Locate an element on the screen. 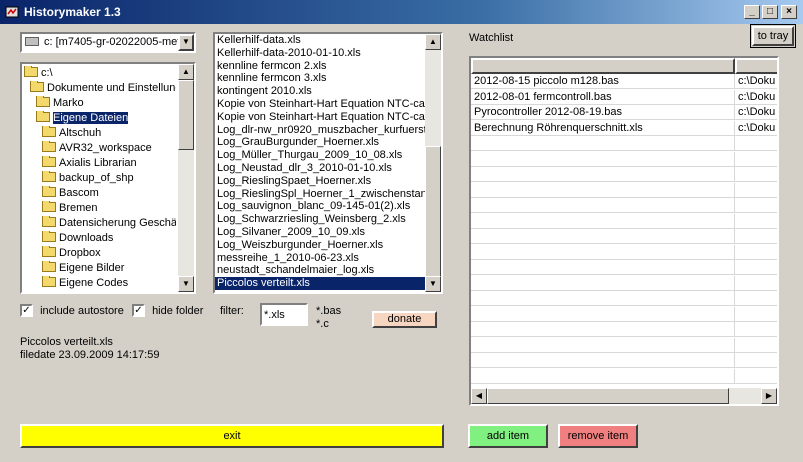  table-row: 2012-08-15 piccolo m128.bas c:\Doku is located at coordinates (624, 81).